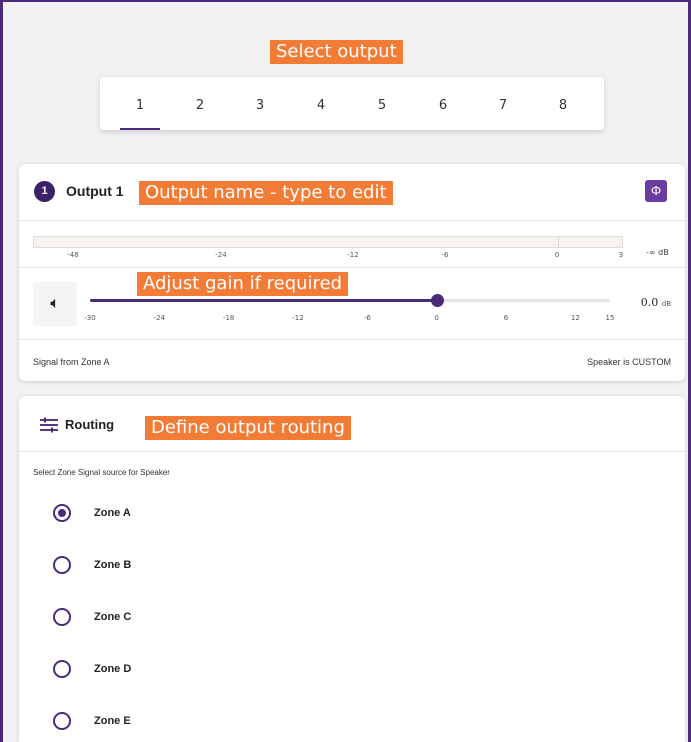 The width and height of the screenshot is (691, 742). Describe the element at coordinates (353, 255) in the screenshot. I see `meter-scale-label: -12` at that location.